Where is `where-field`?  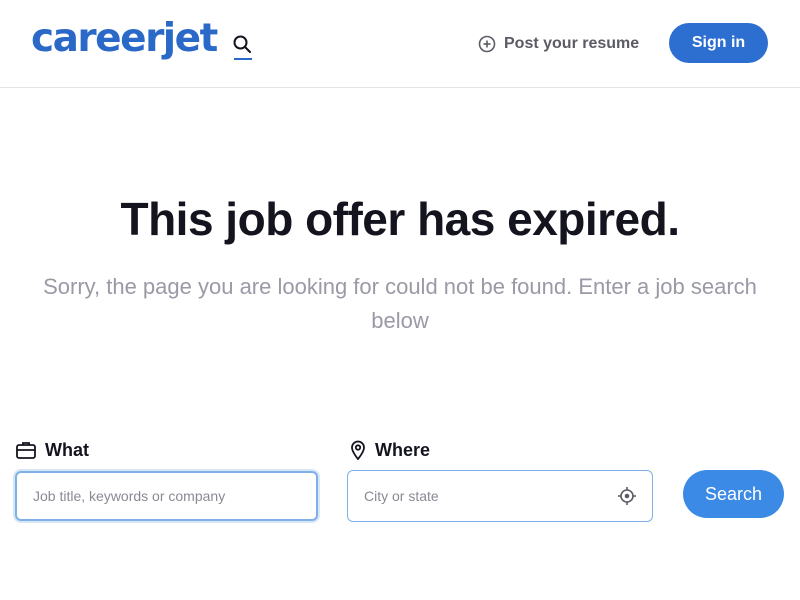
where-field is located at coordinates (500, 496).